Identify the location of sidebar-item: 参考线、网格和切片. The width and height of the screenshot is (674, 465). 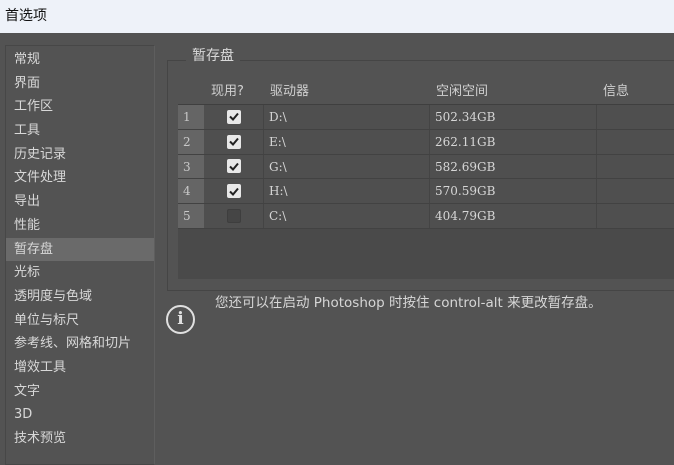
(80, 344).